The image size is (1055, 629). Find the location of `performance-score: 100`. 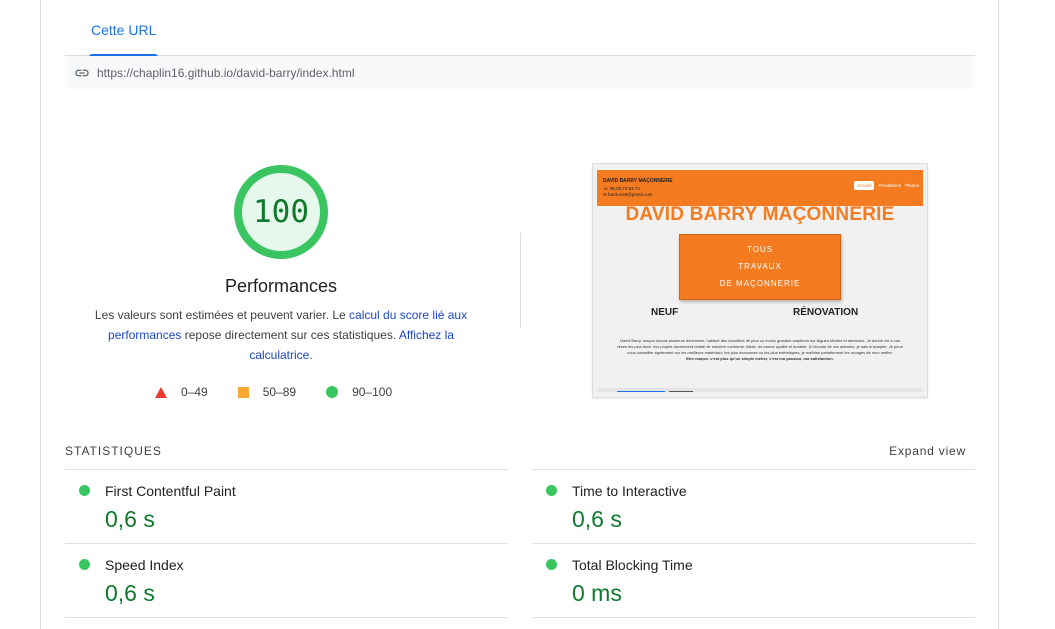

performance-score: 100 is located at coordinates (281, 212).